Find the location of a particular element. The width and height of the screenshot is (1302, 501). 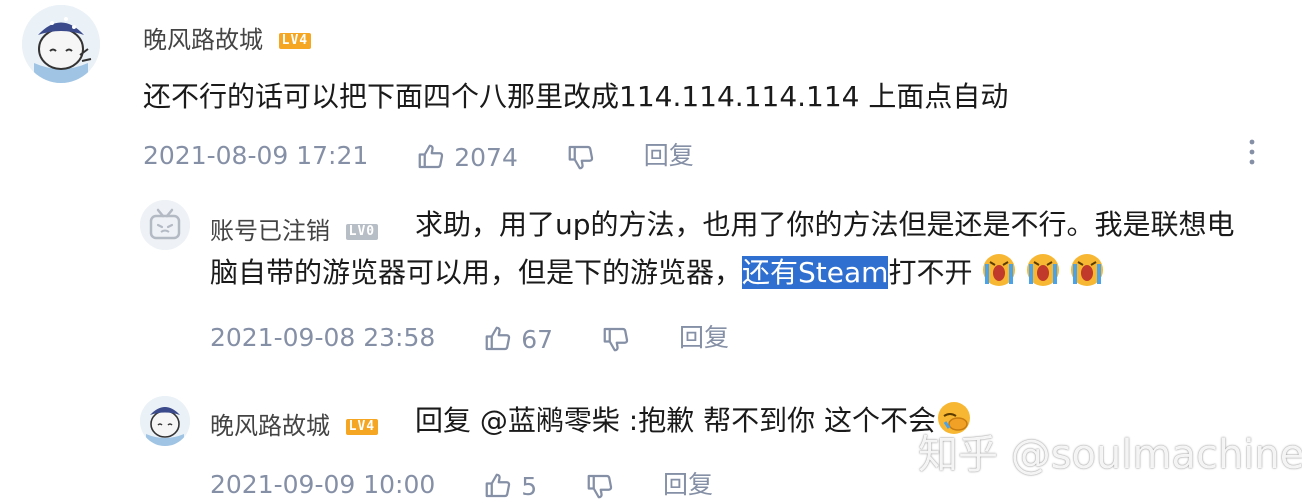

like-count: 2074 is located at coordinates (486, 157).